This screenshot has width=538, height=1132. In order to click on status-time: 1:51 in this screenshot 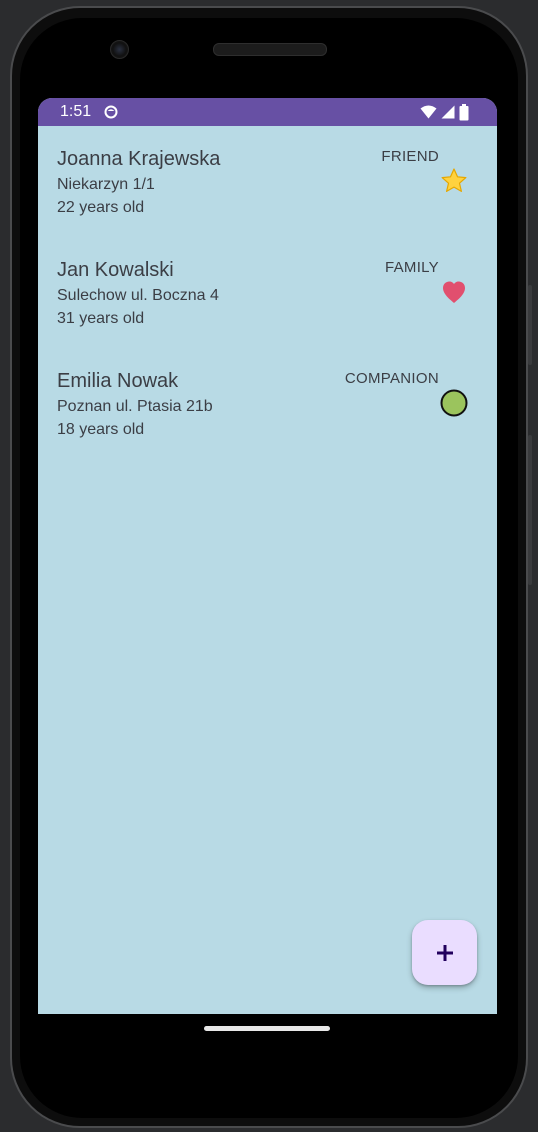, I will do `click(76, 111)`.